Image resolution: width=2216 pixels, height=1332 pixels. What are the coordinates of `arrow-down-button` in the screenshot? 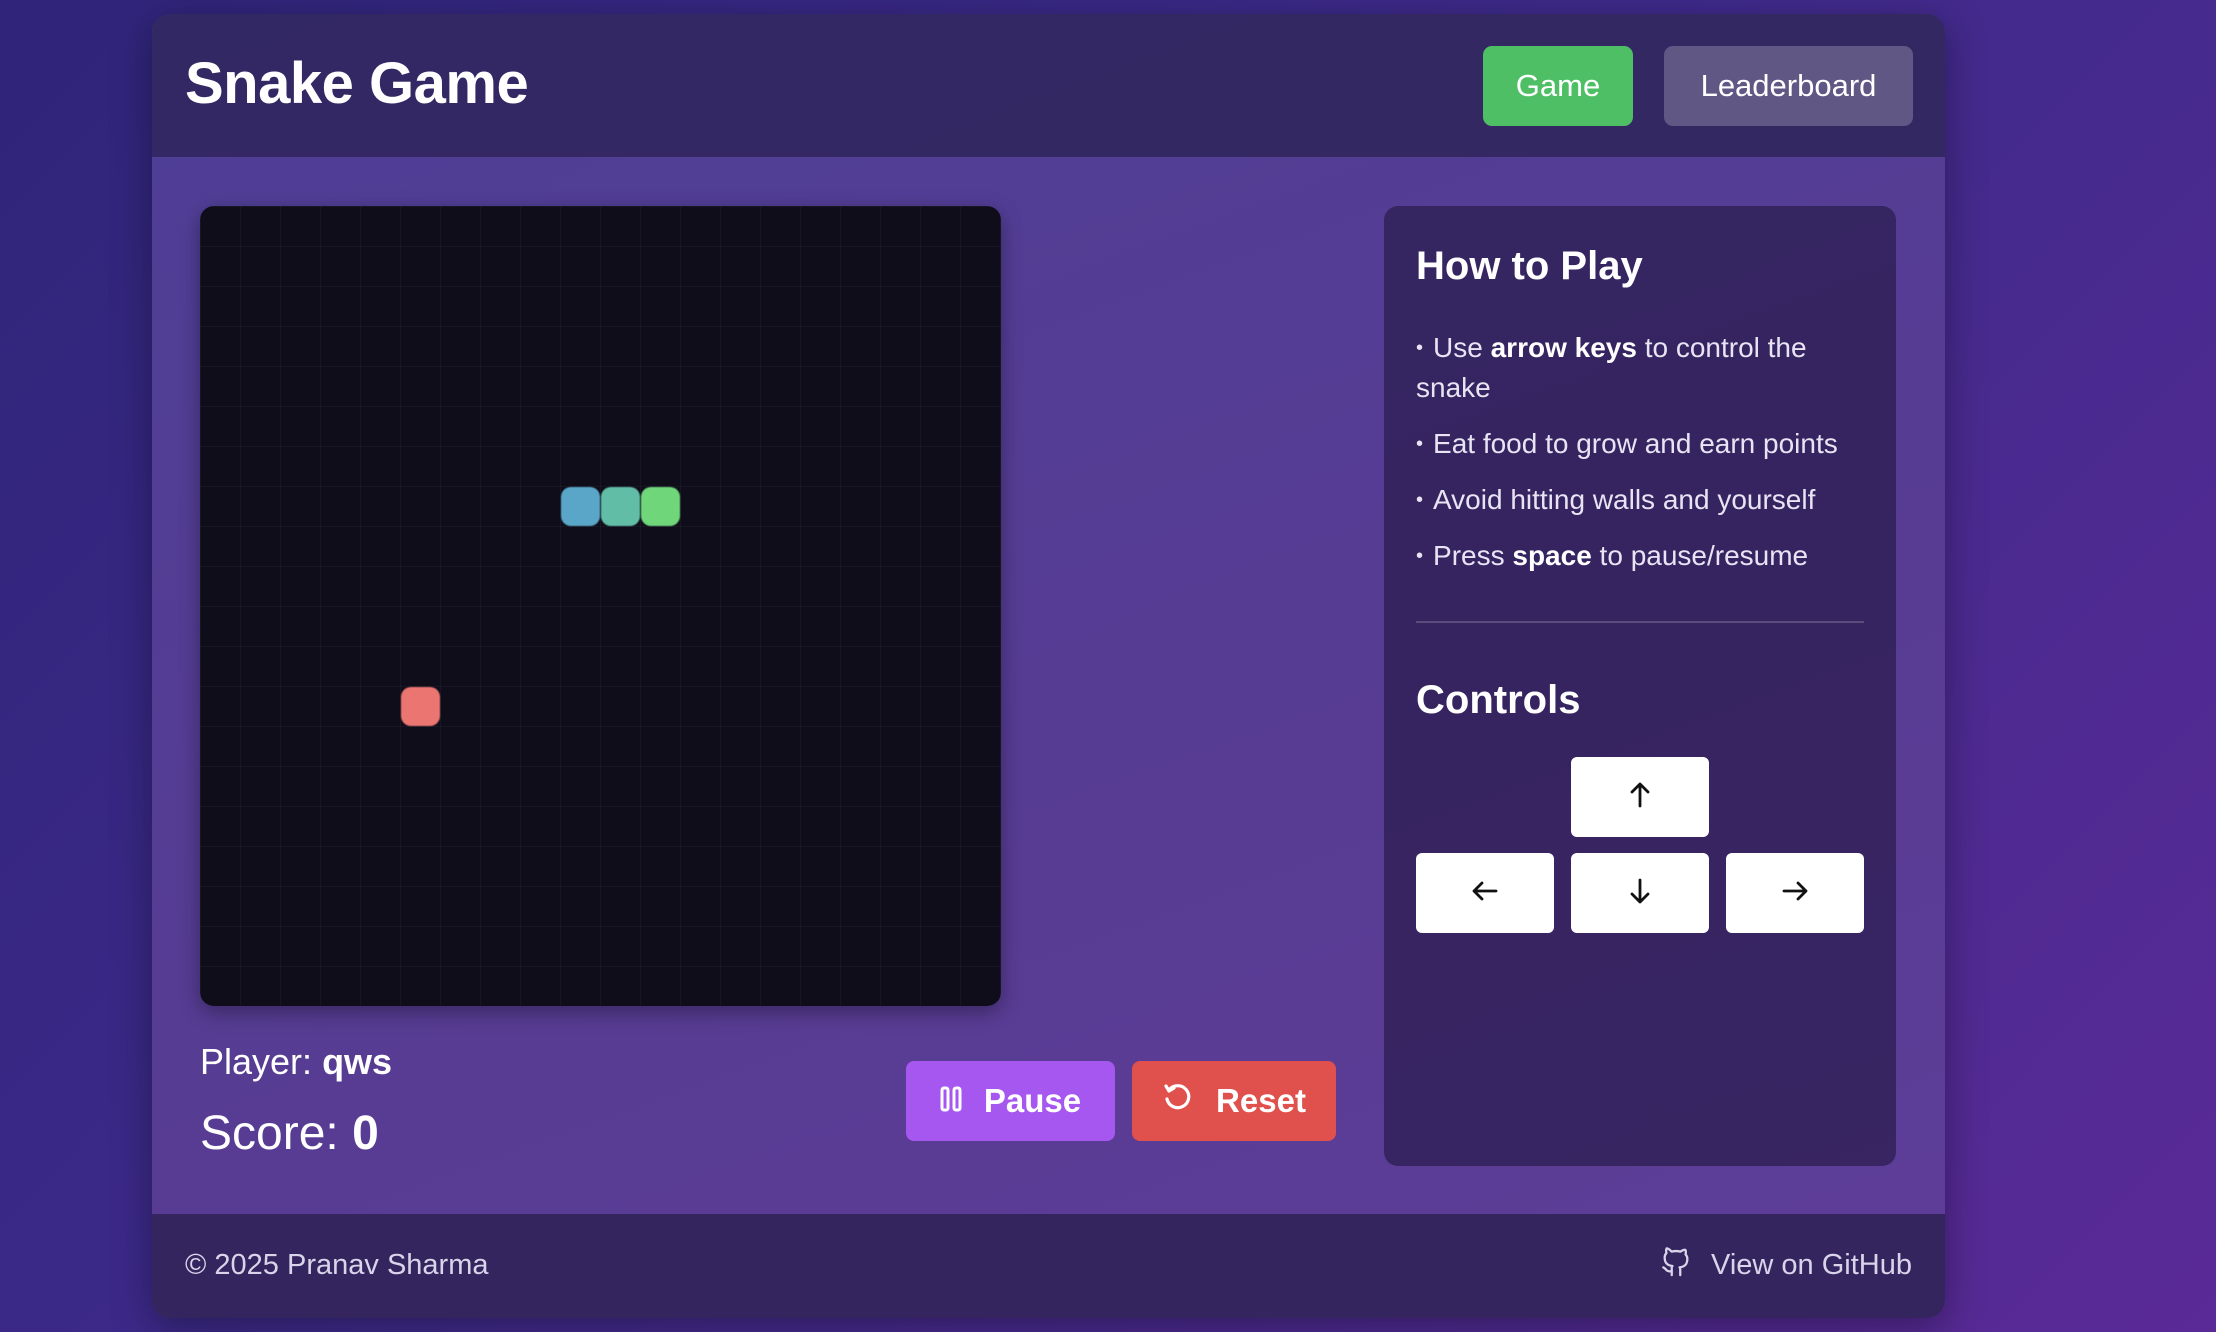 It's located at (1640, 893).